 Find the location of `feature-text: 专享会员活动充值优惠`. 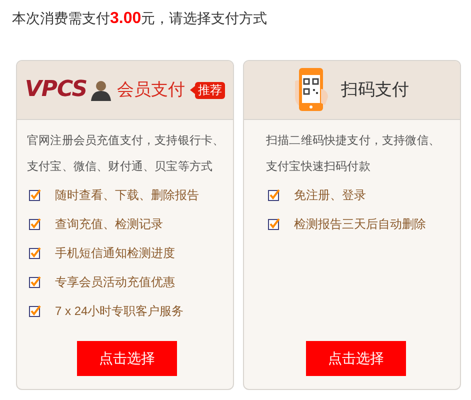

feature-text: 专享会员活动充值优惠 is located at coordinates (115, 282).